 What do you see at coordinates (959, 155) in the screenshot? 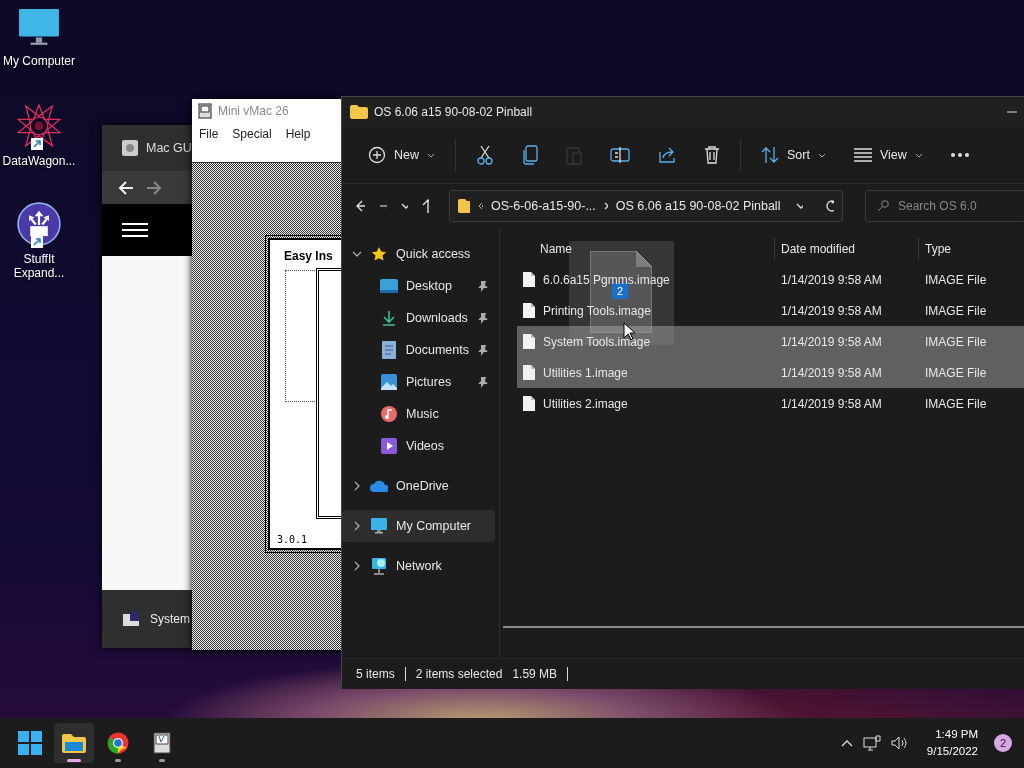
I see `dots-icon` at bounding box center [959, 155].